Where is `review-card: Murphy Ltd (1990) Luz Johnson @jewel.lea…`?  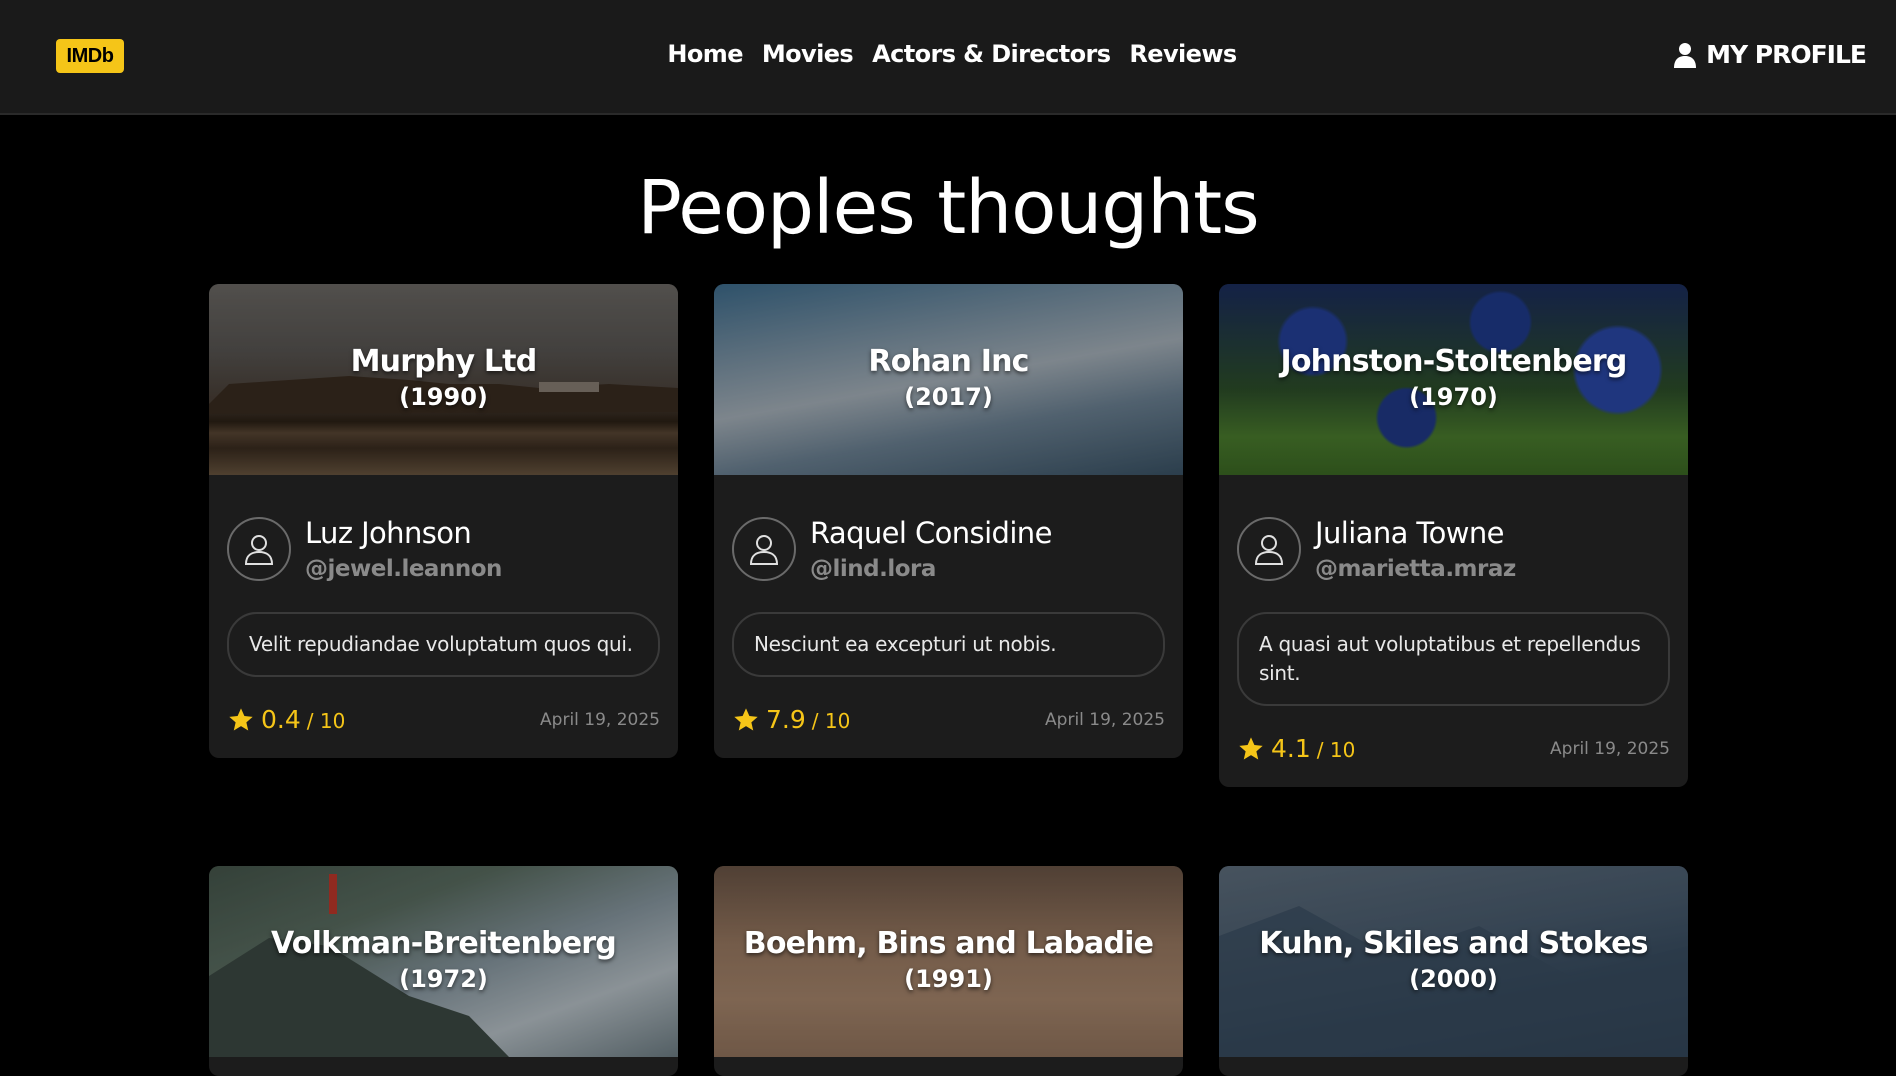
review-card: Murphy Ltd (1990) Luz Johnson @jewel.lea… is located at coordinates (443, 521).